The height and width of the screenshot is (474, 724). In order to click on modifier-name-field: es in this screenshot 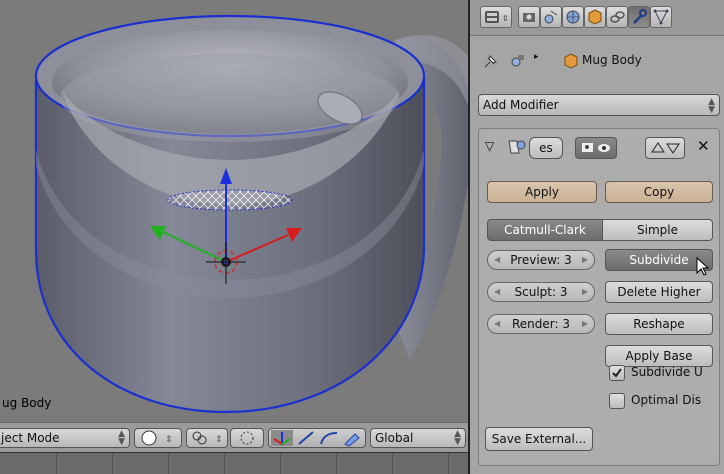, I will do `click(546, 148)`.